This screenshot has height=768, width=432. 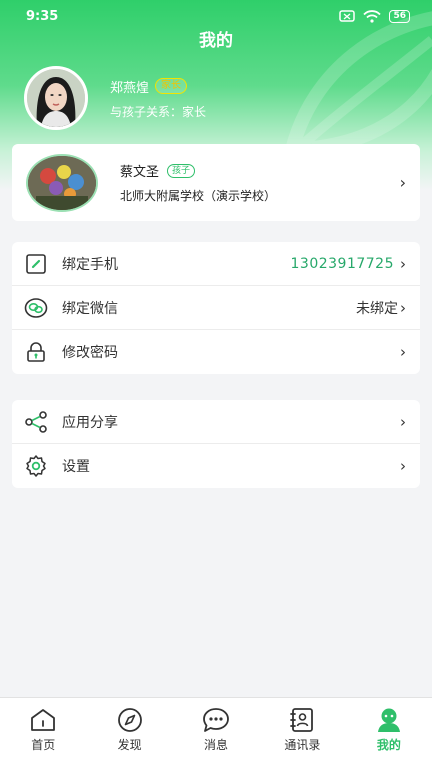 What do you see at coordinates (347, 16) in the screenshot?
I see `notification-muted-icon` at bounding box center [347, 16].